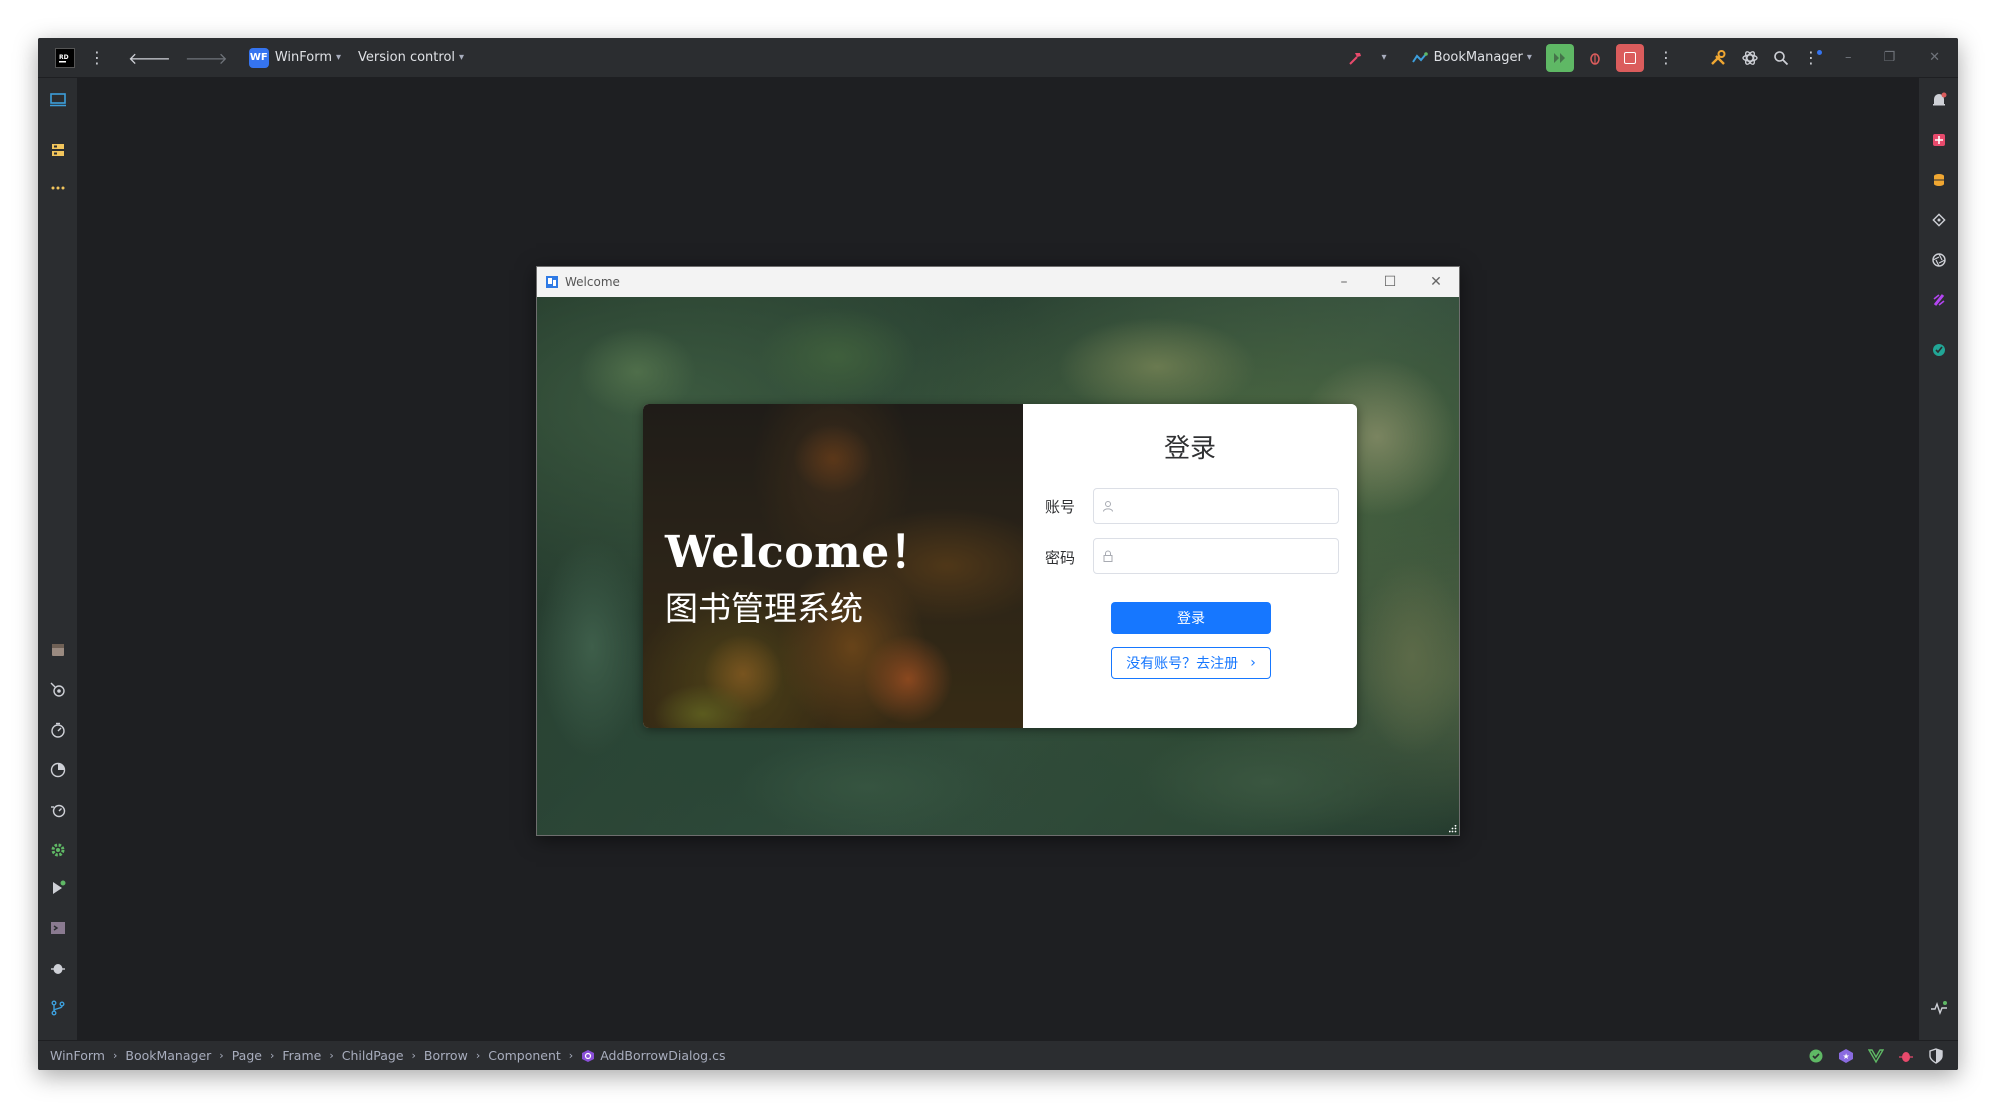 The width and height of the screenshot is (1996, 1108). I want to click on copilot-icon, so click(1939, 350).